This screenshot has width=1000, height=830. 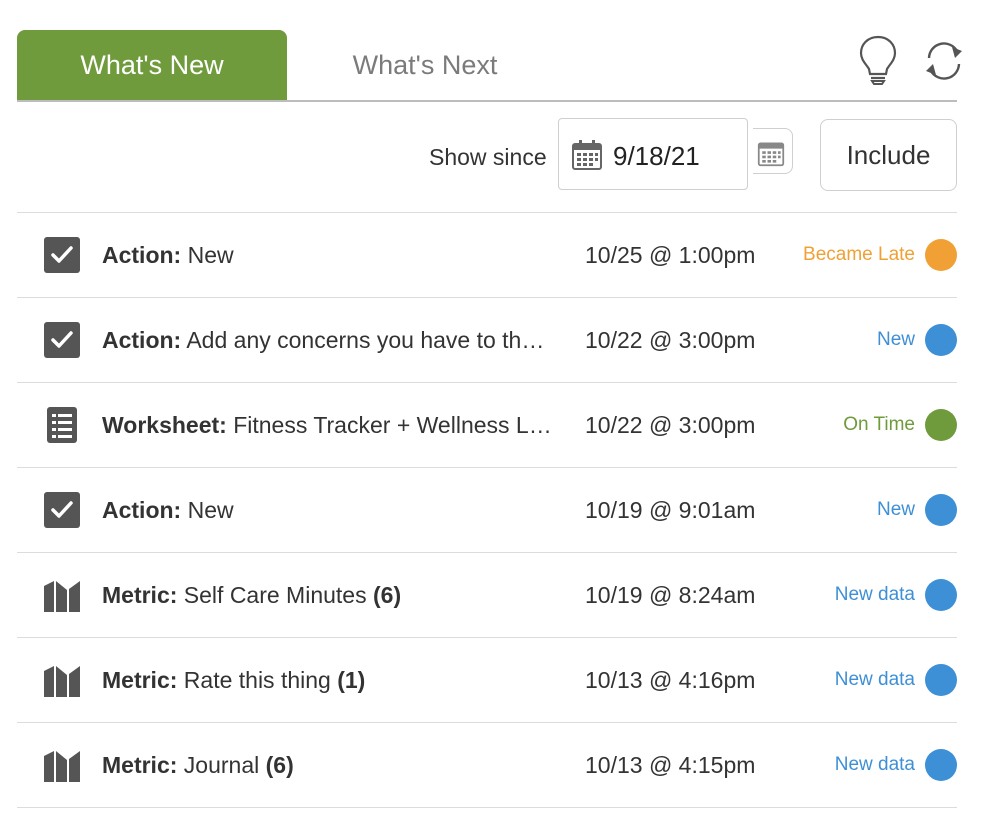 I want to click on item-timestamp: 10/13 @ 4:15pm, so click(x=670, y=765).